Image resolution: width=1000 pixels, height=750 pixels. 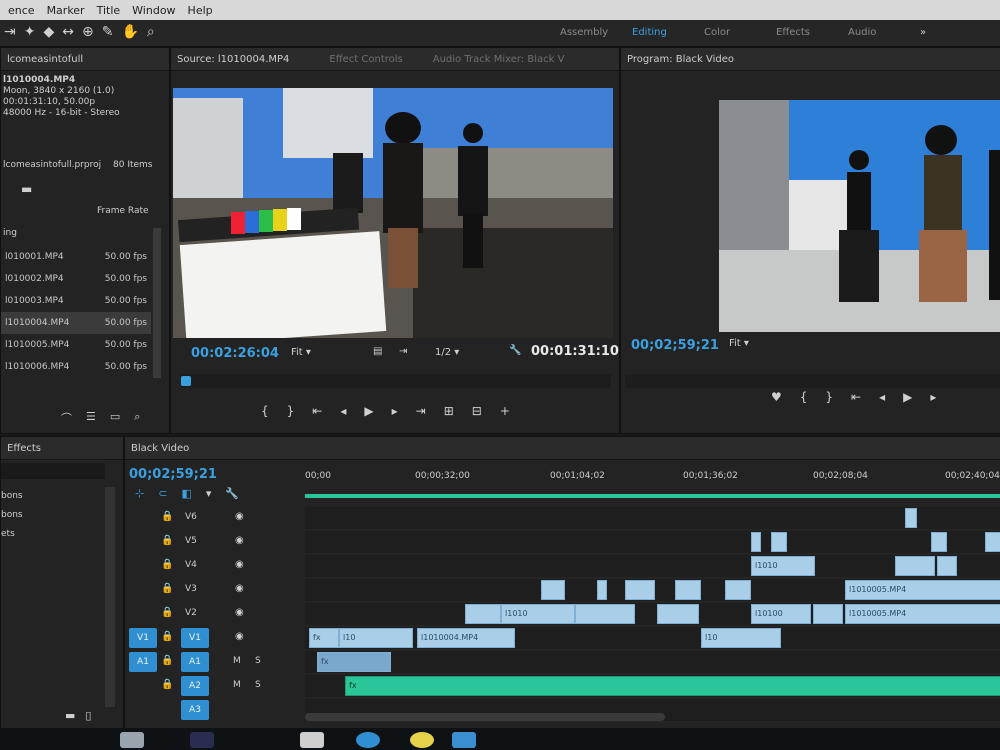 What do you see at coordinates (505, 411) in the screenshot?
I see `add-icon: +` at bounding box center [505, 411].